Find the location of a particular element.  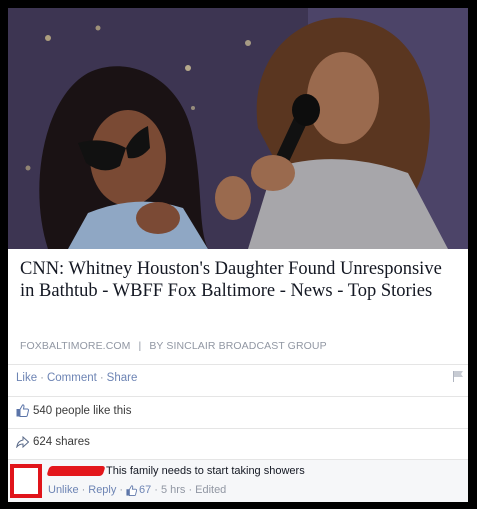

comment-timestamp: 5 hrs is located at coordinates (173, 490).